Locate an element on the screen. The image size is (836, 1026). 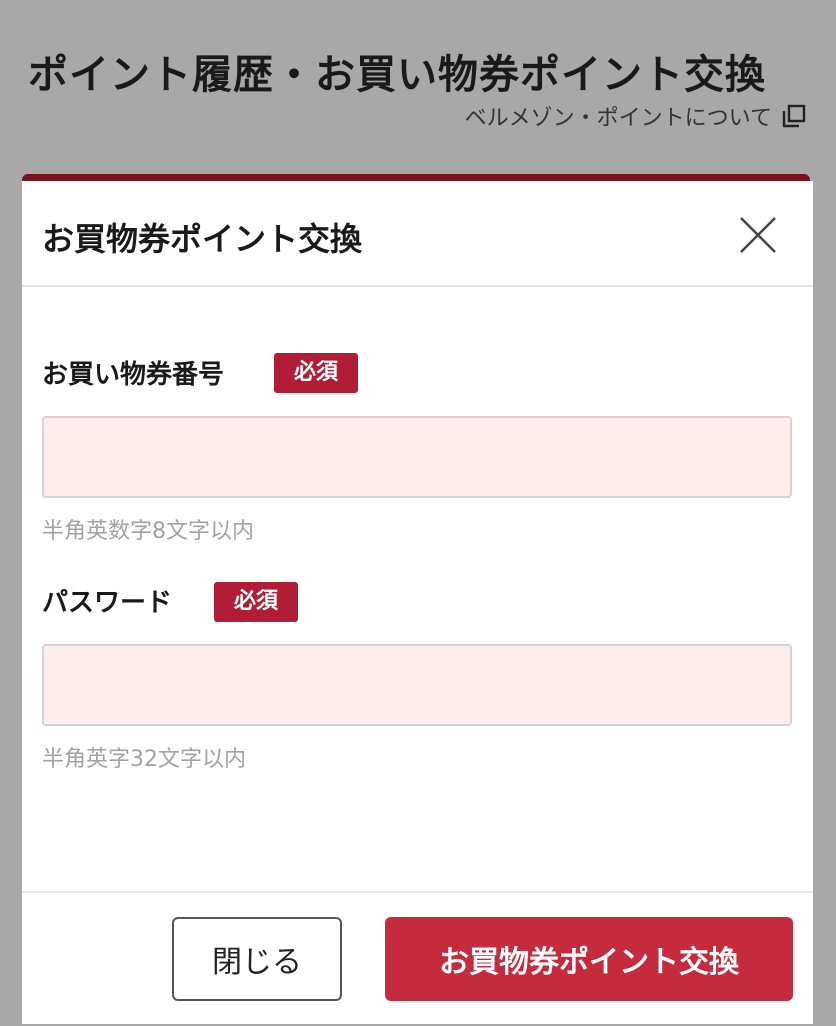
close-icon is located at coordinates (758, 235).